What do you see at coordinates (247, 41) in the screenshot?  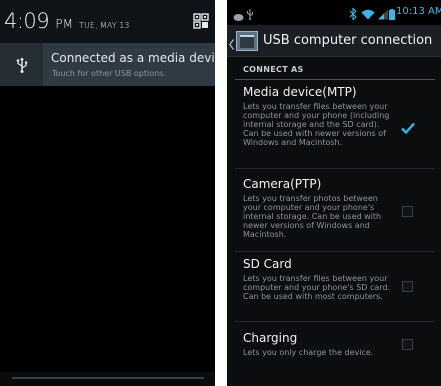 I see `settings-app-icon` at bounding box center [247, 41].